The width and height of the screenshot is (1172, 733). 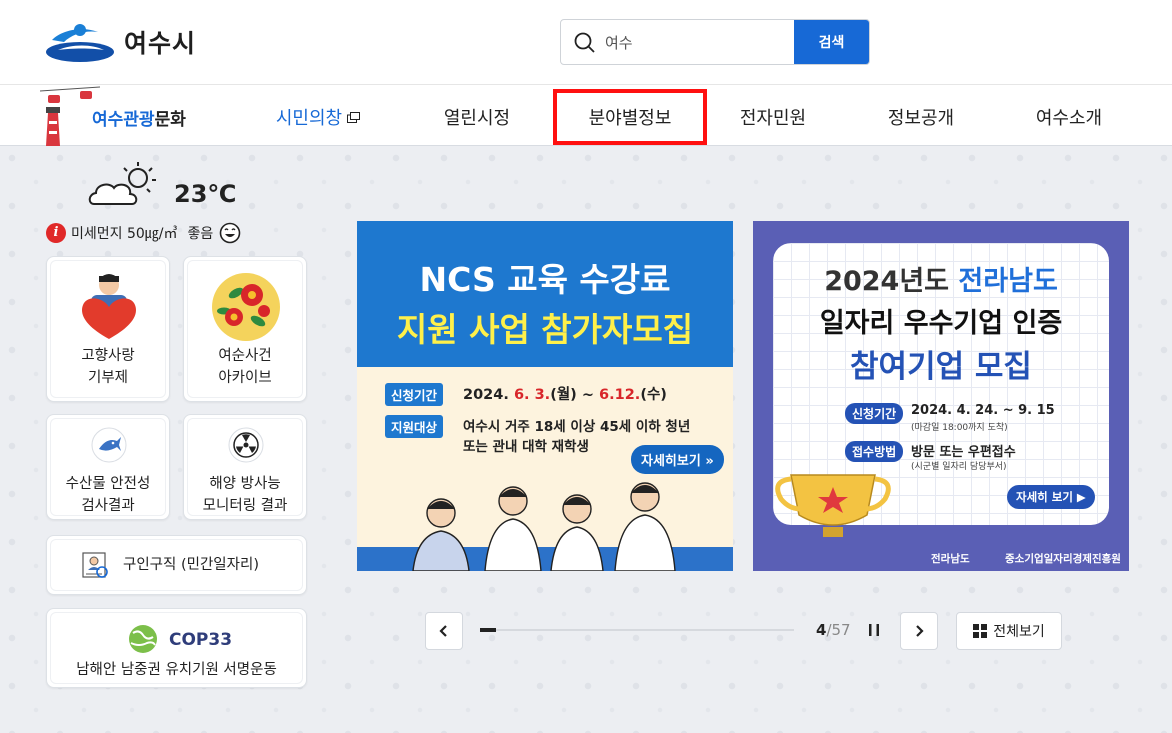 What do you see at coordinates (56, 233) in the screenshot?
I see `info-icon: i` at bounding box center [56, 233].